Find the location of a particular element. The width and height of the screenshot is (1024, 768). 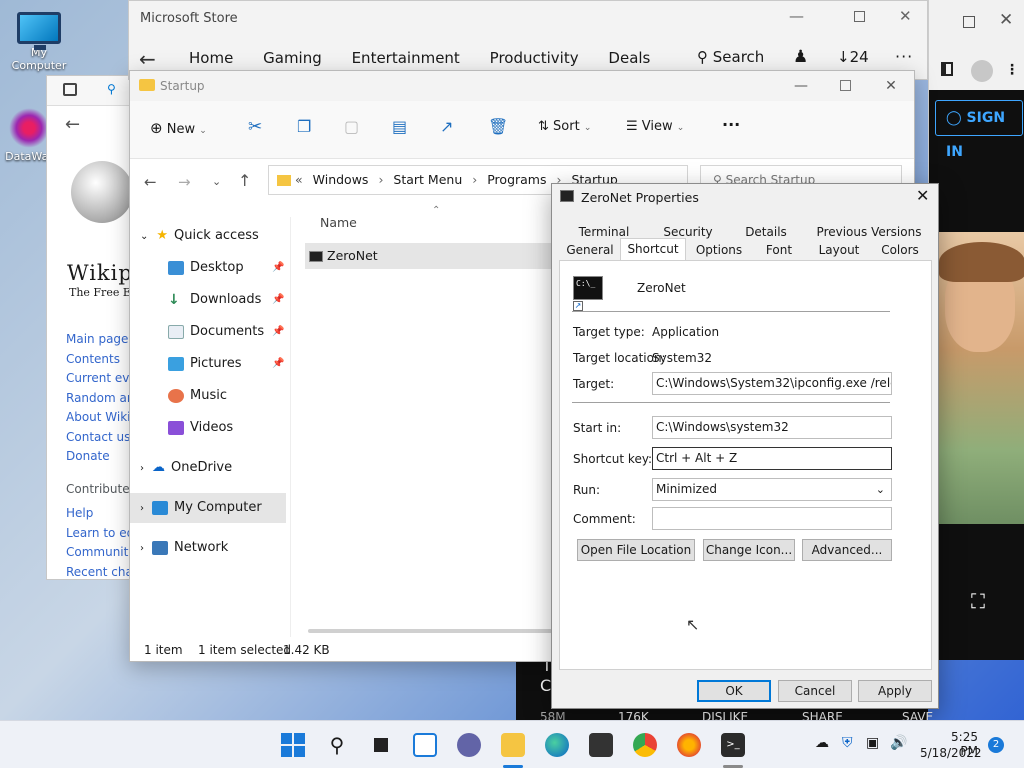

rename-icon: ▤ is located at coordinates (399, 126).